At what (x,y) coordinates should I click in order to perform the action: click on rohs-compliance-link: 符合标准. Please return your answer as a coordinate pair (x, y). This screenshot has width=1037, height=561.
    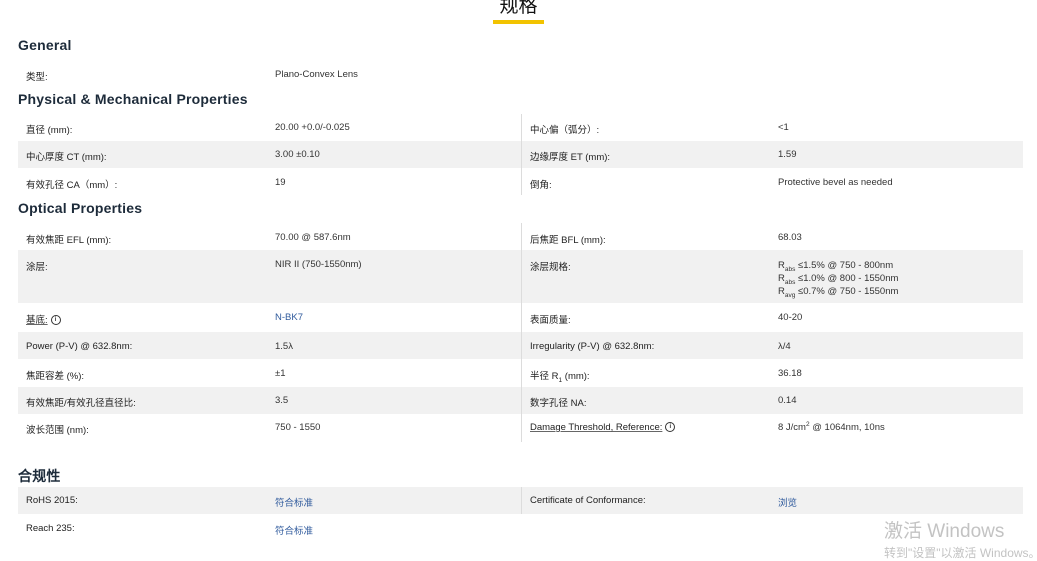
    Looking at the image, I should click on (394, 502).